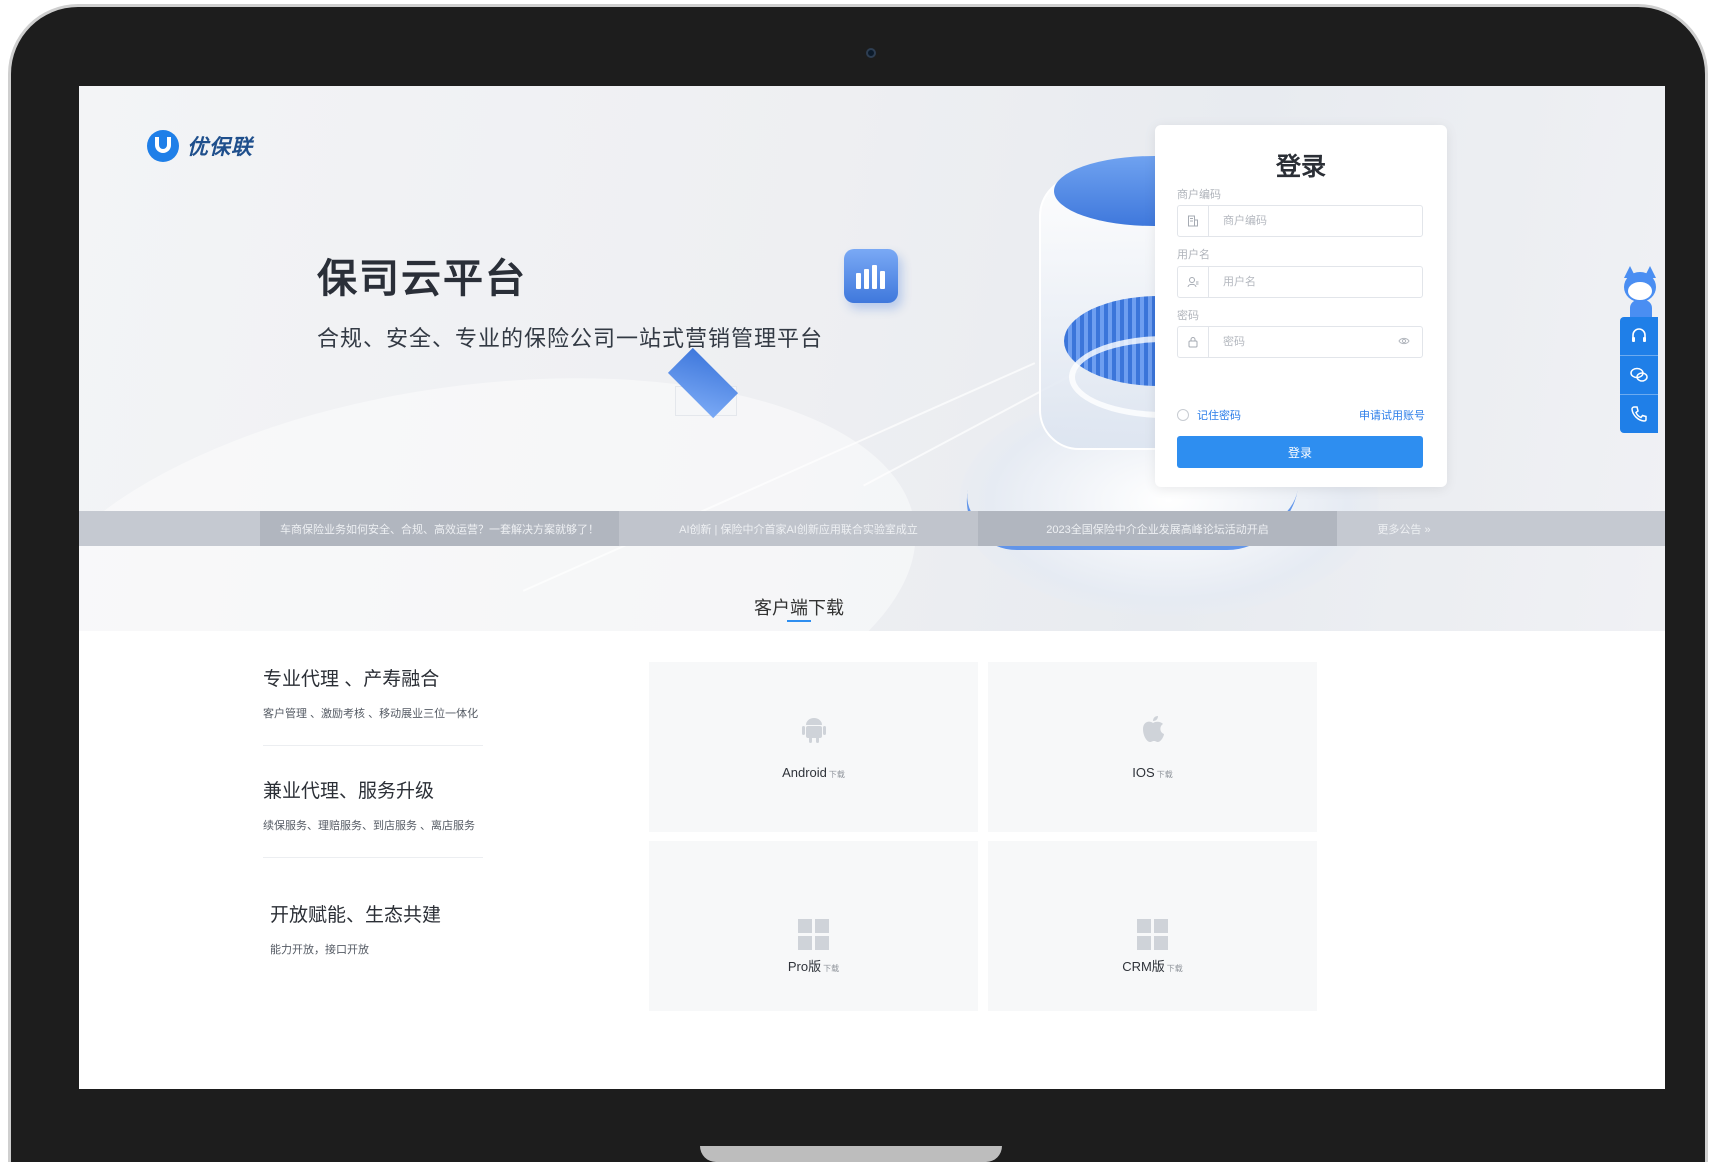  I want to click on login-button: 登录, so click(1300, 452).